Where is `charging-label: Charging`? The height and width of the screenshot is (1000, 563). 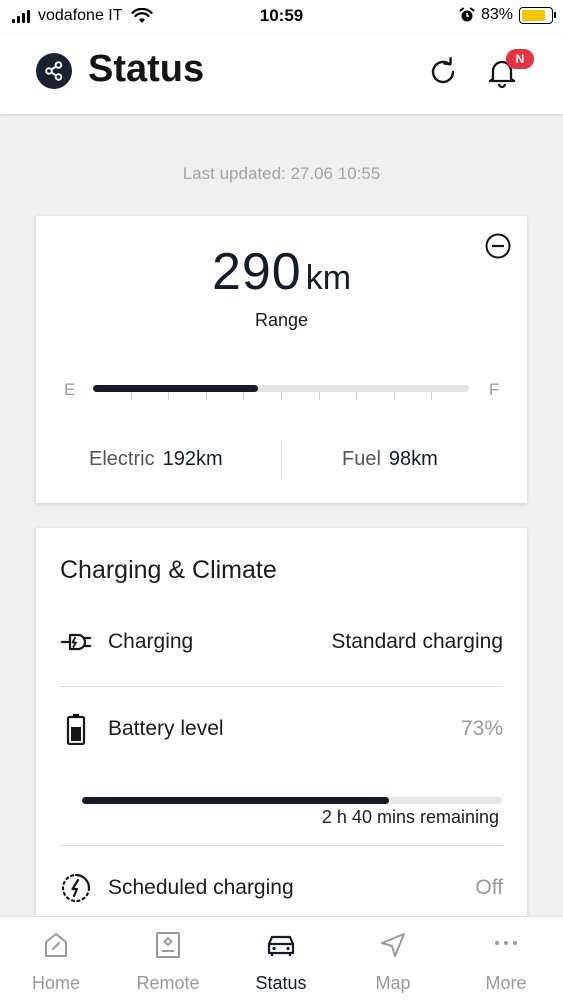
charging-label: Charging is located at coordinates (151, 641).